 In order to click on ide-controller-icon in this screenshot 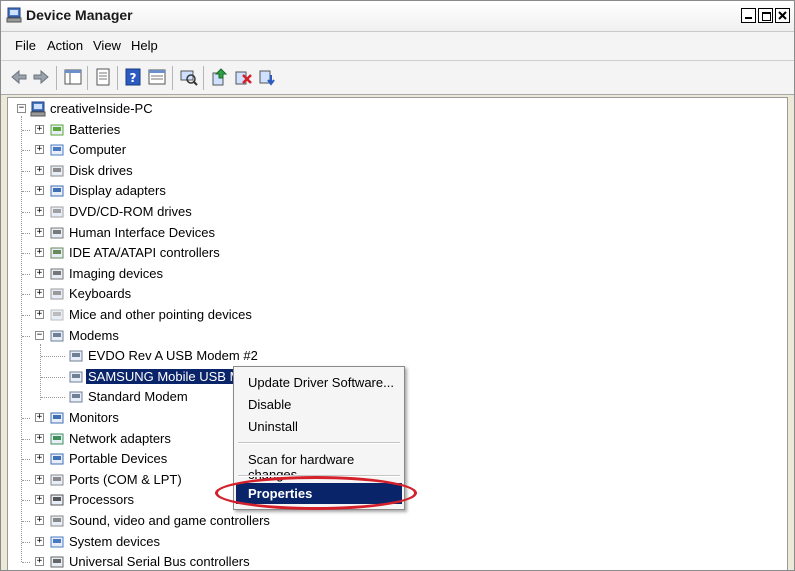, I will do `click(57, 253)`.